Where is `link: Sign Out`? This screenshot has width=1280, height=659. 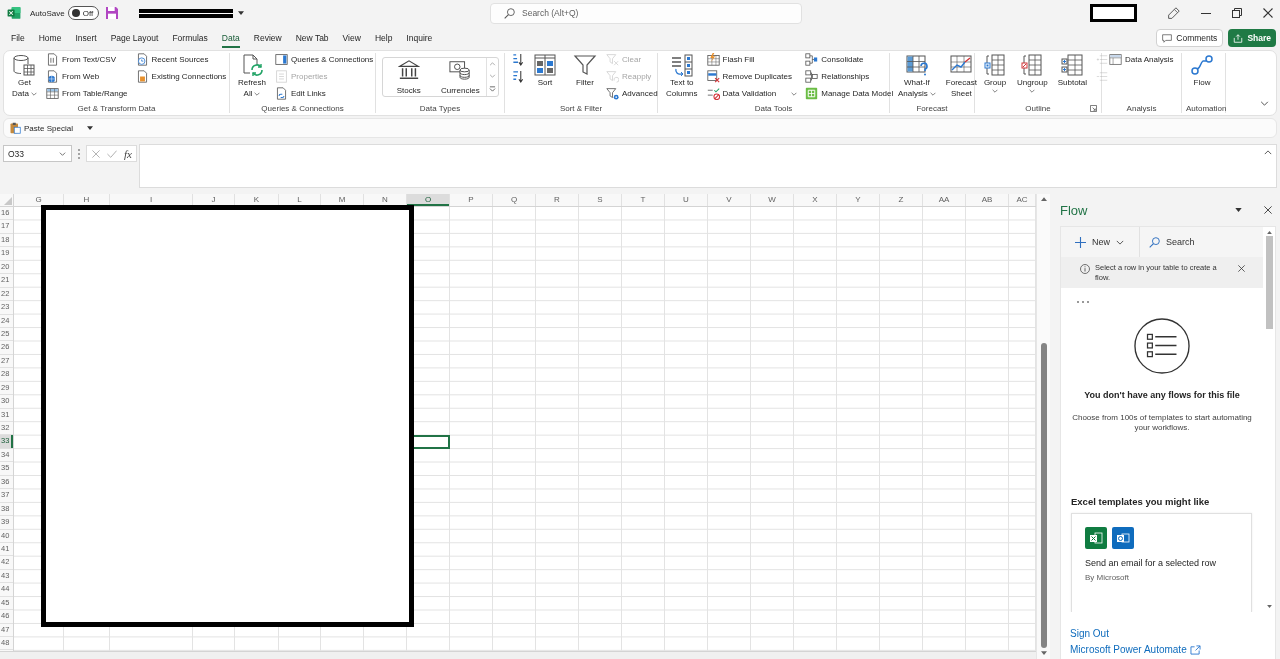
link: Sign Out is located at coordinates (1089, 634).